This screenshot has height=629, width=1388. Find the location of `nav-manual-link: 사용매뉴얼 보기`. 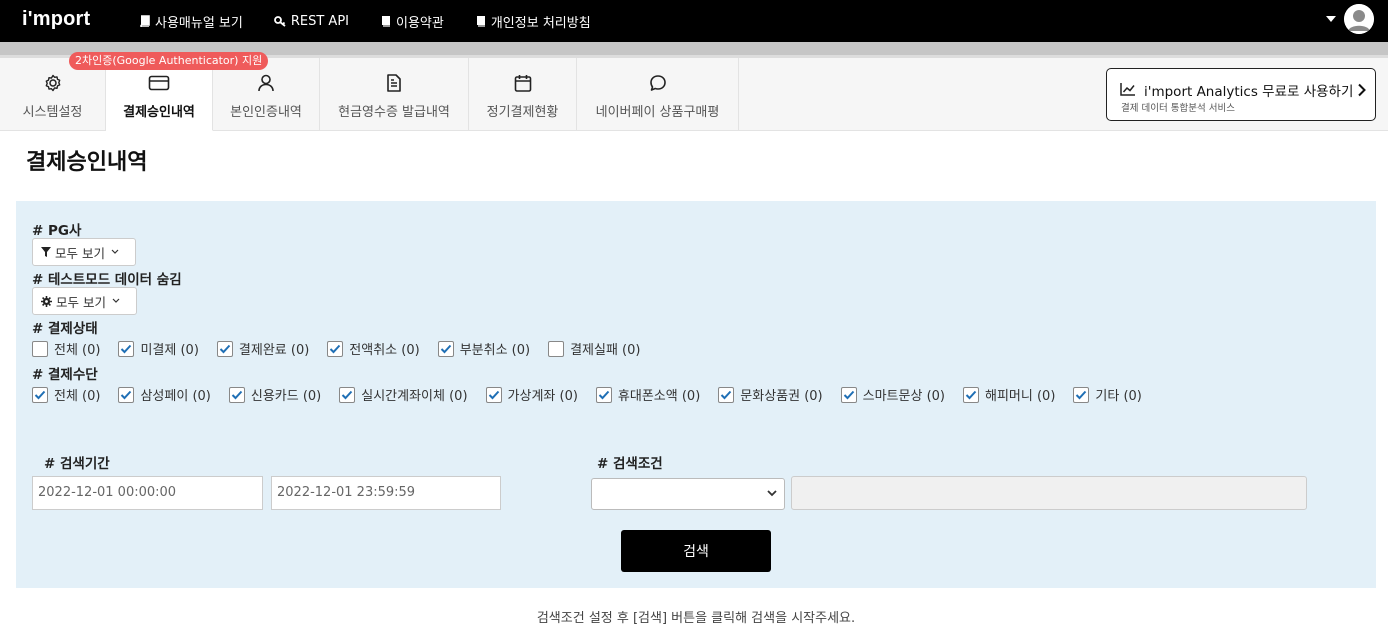

nav-manual-link: 사용매뉴얼 보기 is located at coordinates (191, 21).